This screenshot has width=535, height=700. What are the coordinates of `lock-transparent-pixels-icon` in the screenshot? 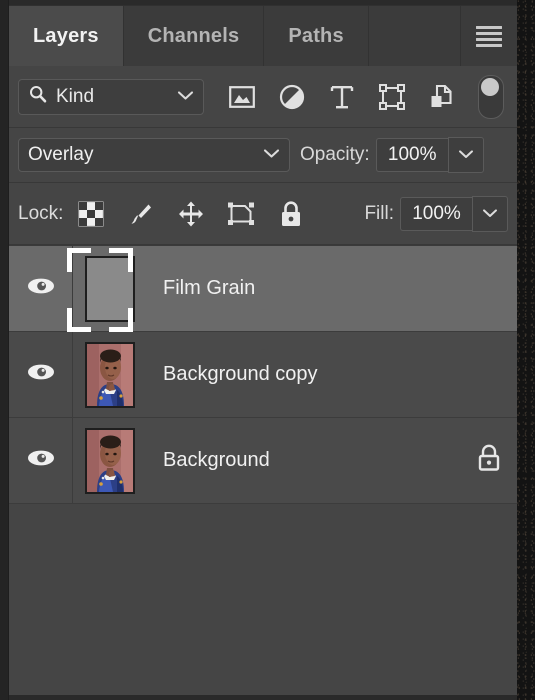 It's located at (91, 214).